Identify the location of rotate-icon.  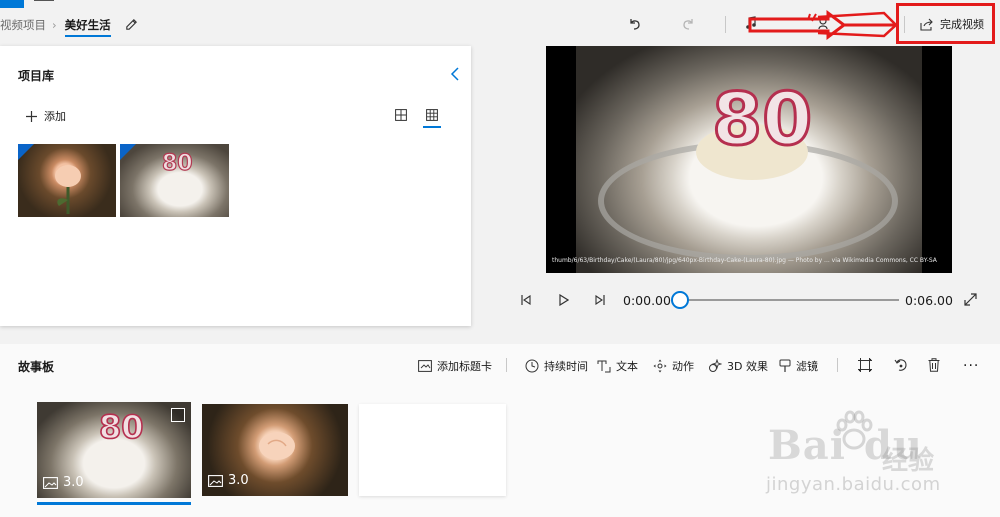
(901, 365).